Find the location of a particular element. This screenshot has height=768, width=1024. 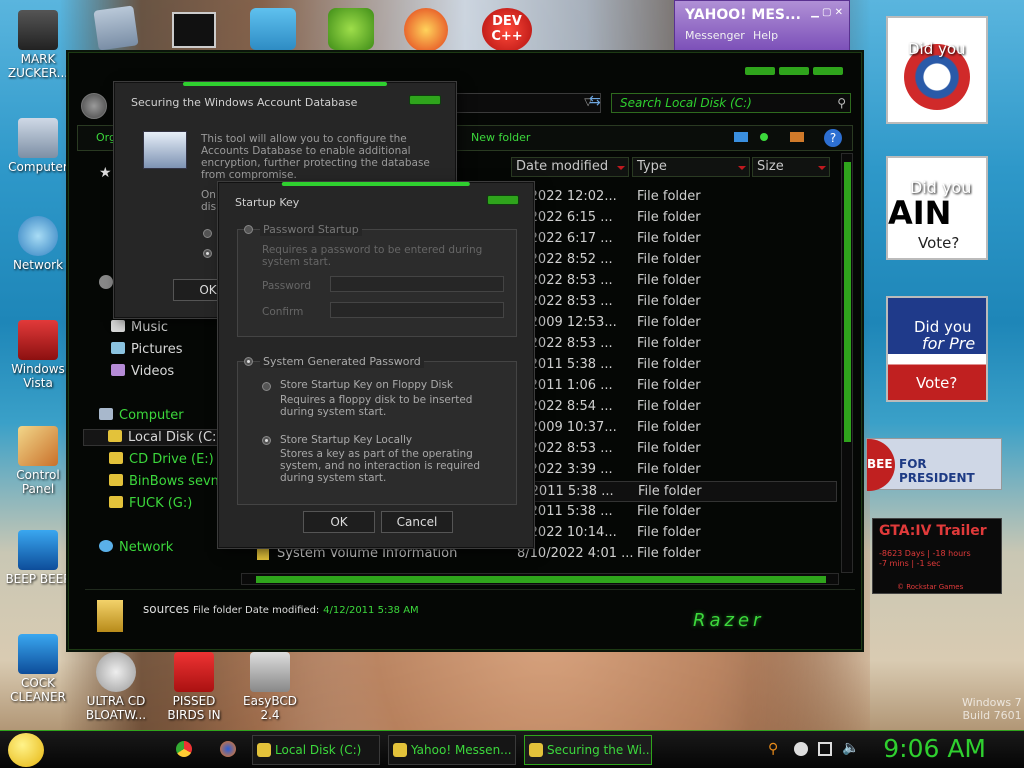

system-generated-radio is located at coordinates (248, 361).